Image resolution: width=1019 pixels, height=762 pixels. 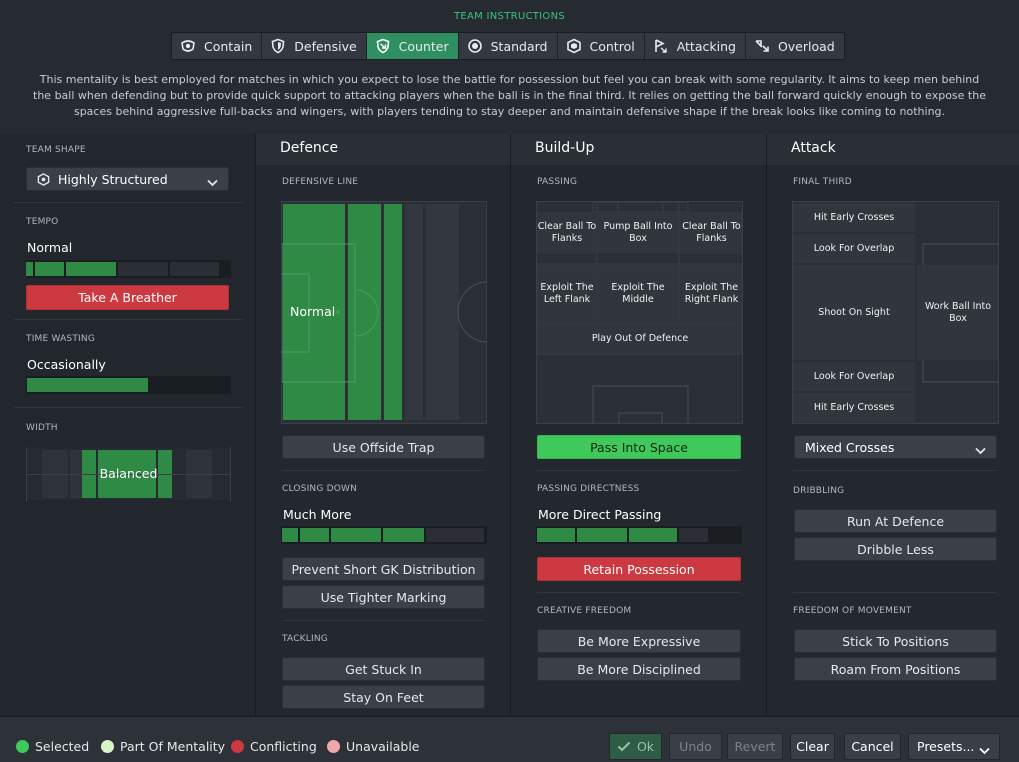 I want to click on passing-zone-exploit-right: Exploit The Right Flank, so click(x=711, y=294).